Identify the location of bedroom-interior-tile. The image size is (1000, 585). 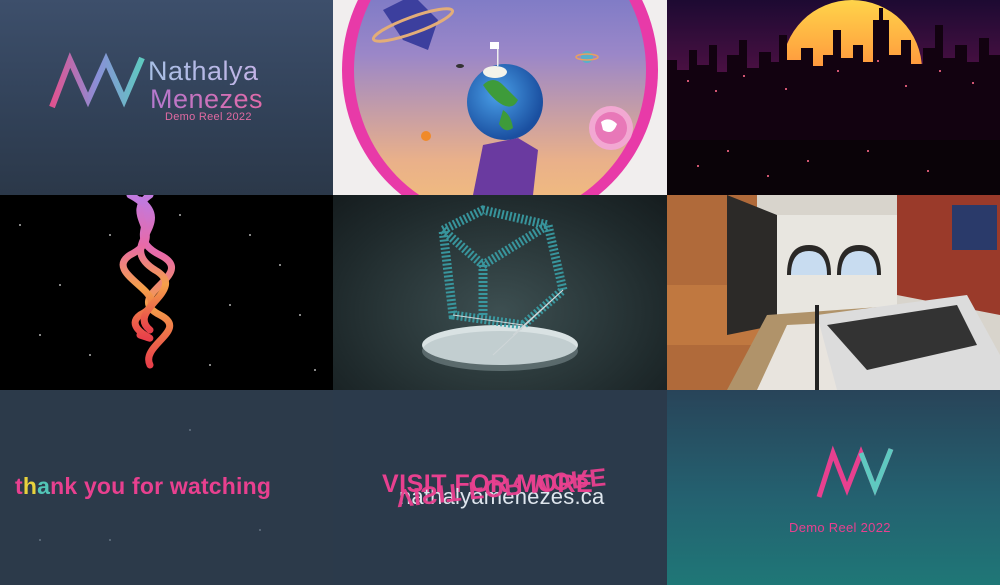
(833, 292).